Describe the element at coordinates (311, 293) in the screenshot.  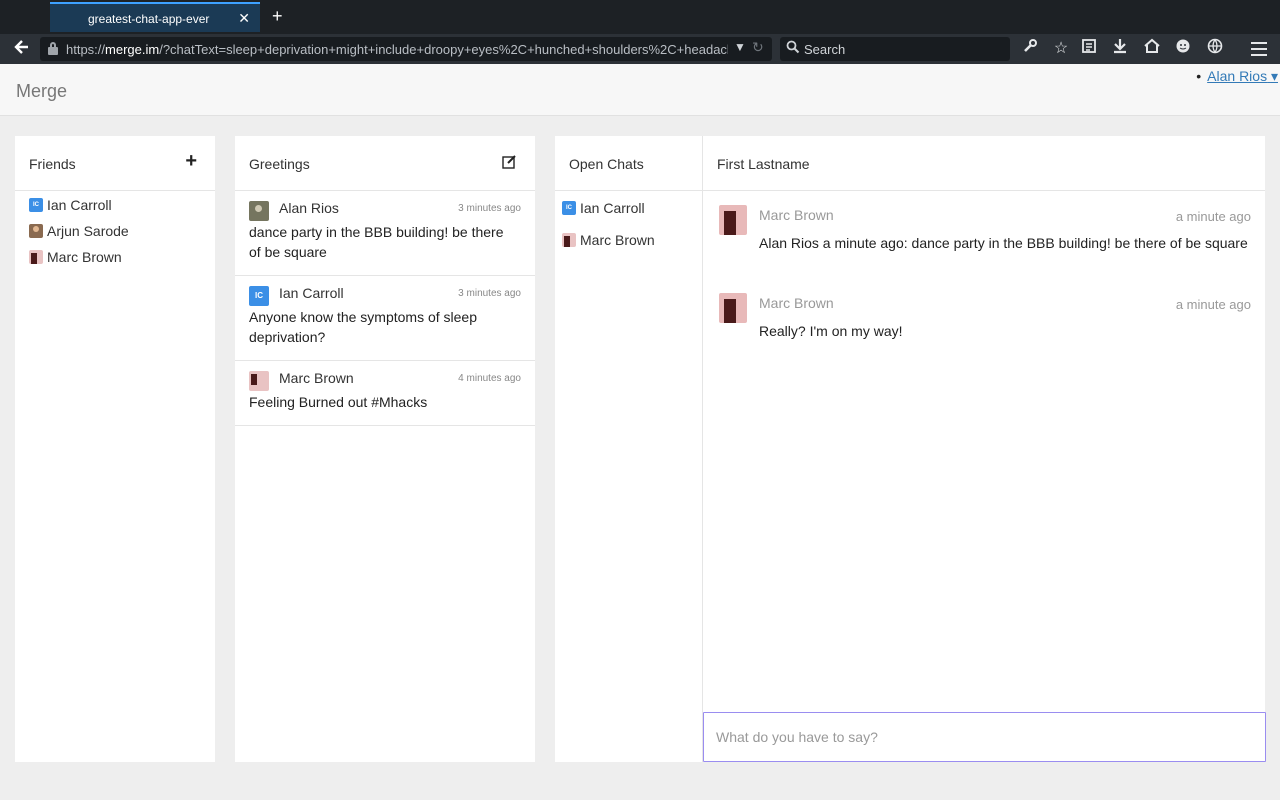
I see `greeting-author: Ian Carroll` at that location.